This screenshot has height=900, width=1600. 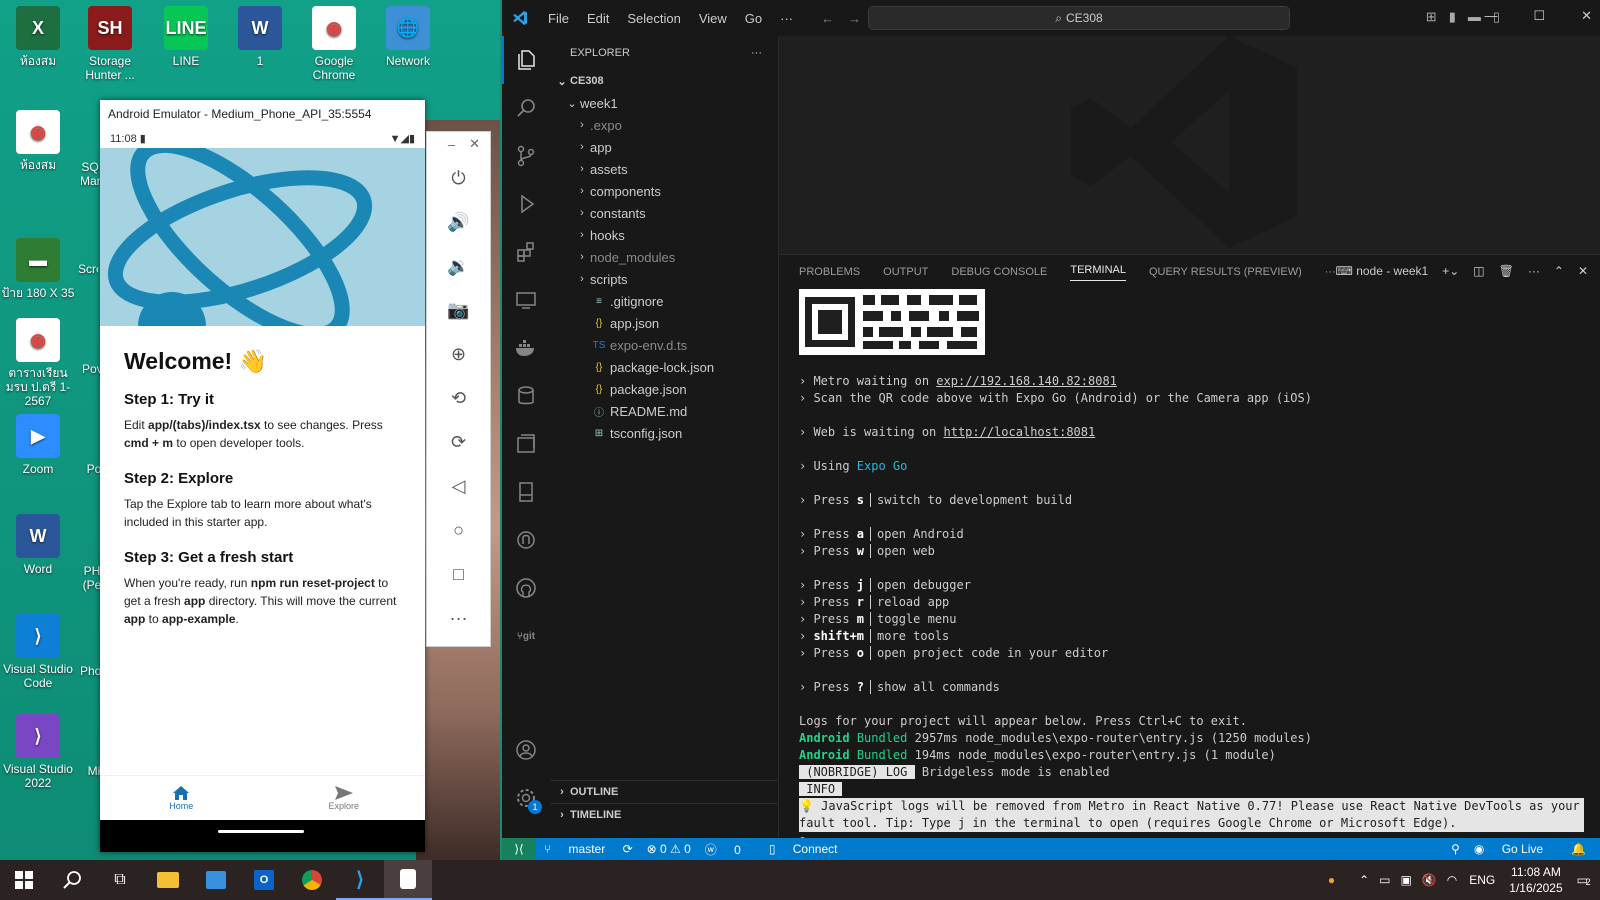 I want to click on settings-gear-icon: 1, so click(x=526, y=798).